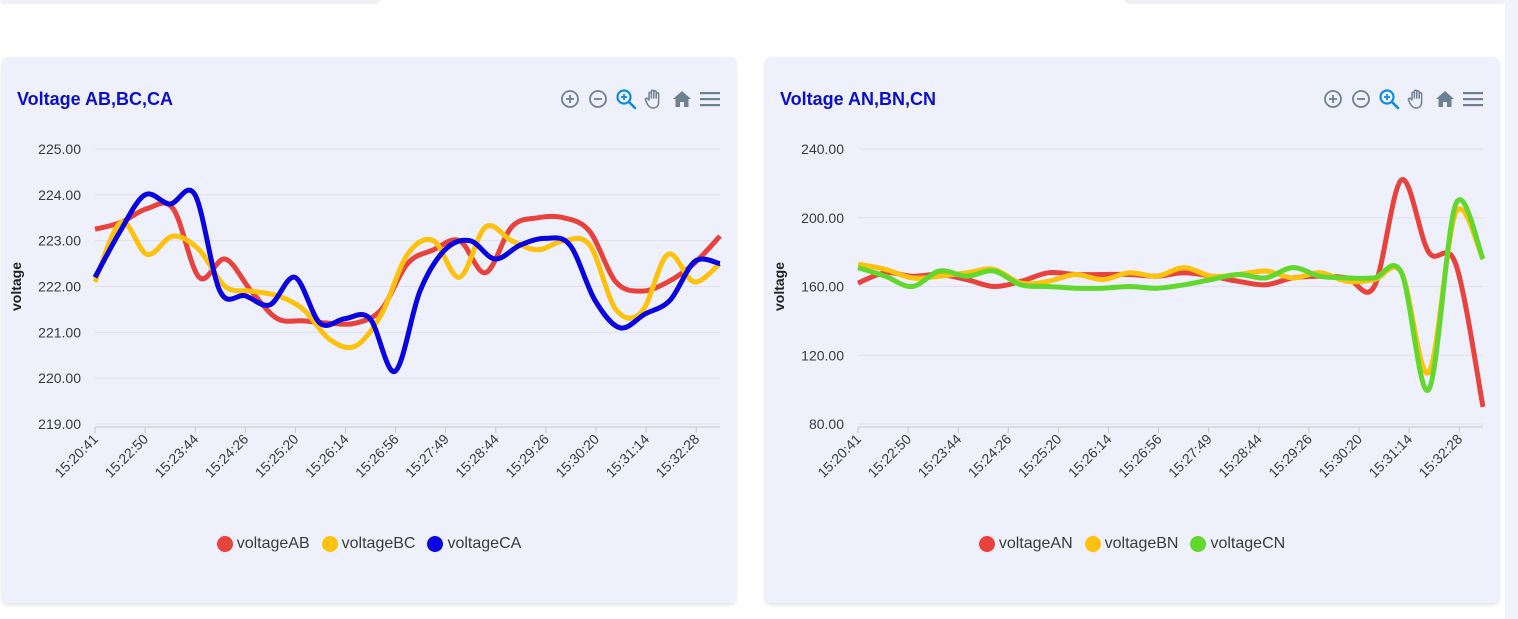 The height and width of the screenshot is (619, 1518). What do you see at coordinates (1035, 543) in the screenshot?
I see `legend-label: voltageAN` at bounding box center [1035, 543].